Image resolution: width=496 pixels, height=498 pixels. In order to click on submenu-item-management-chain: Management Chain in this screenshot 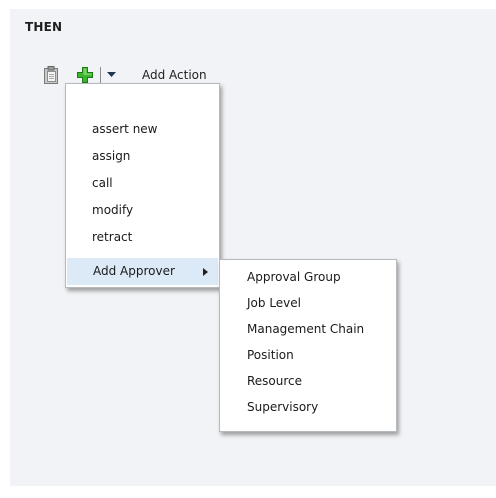, I will do `click(308, 329)`.